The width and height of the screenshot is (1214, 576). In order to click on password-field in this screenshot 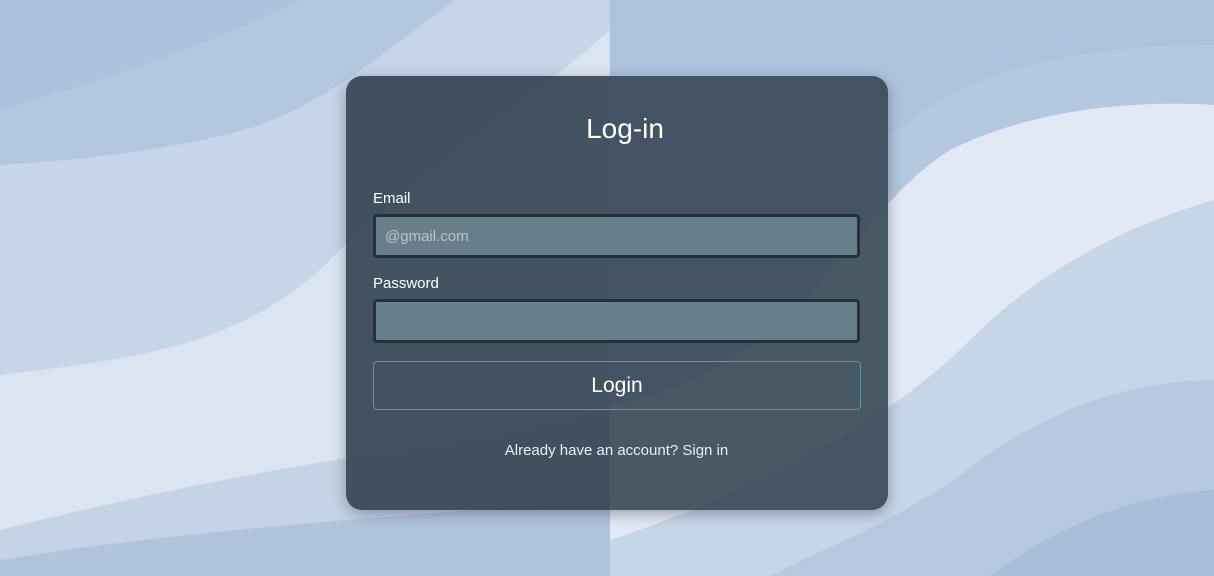, I will do `click(616, 321)`.